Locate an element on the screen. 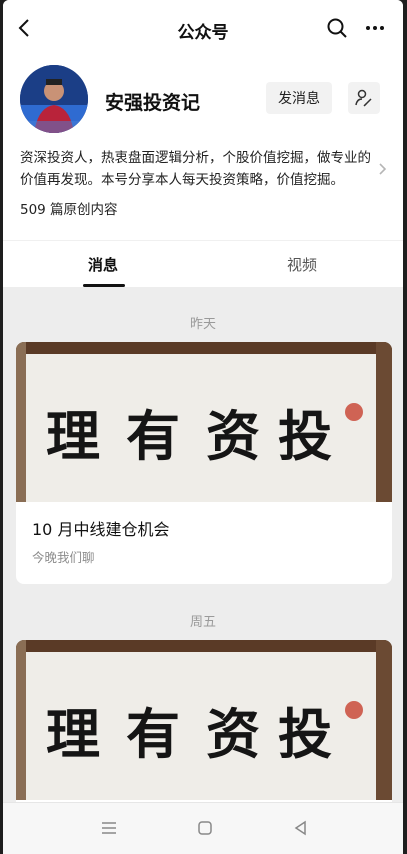 Image resolution: width=407 pixels, height=854 pixels. user-settings-icon is located at coordinates (364, 98).